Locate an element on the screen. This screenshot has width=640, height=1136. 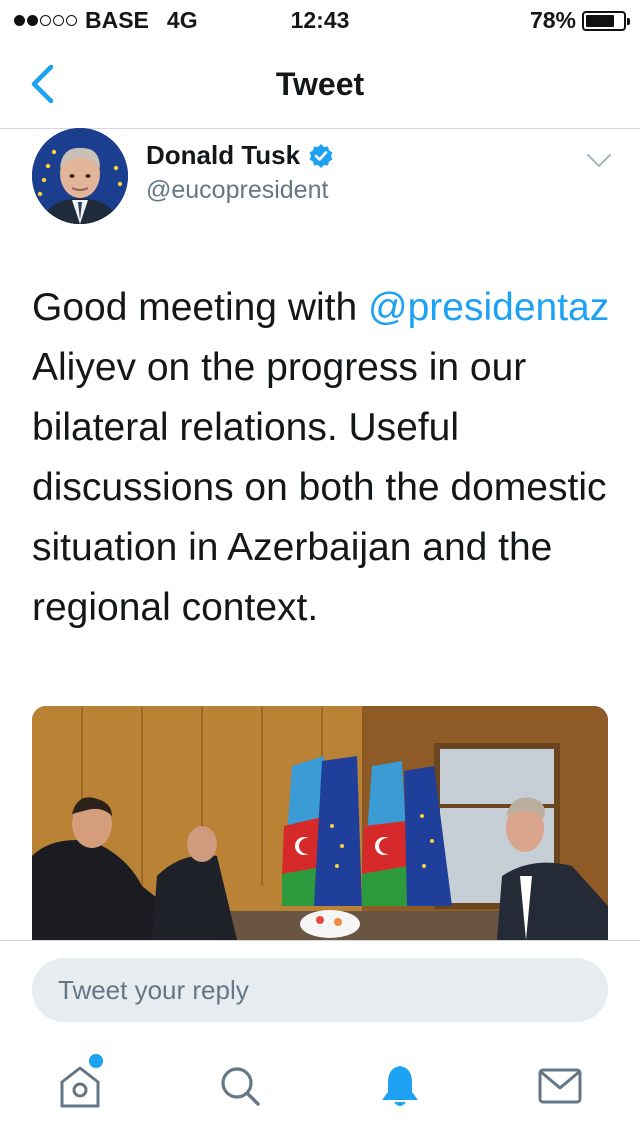
chevron-down-icon is located at coordinates (599, 160).